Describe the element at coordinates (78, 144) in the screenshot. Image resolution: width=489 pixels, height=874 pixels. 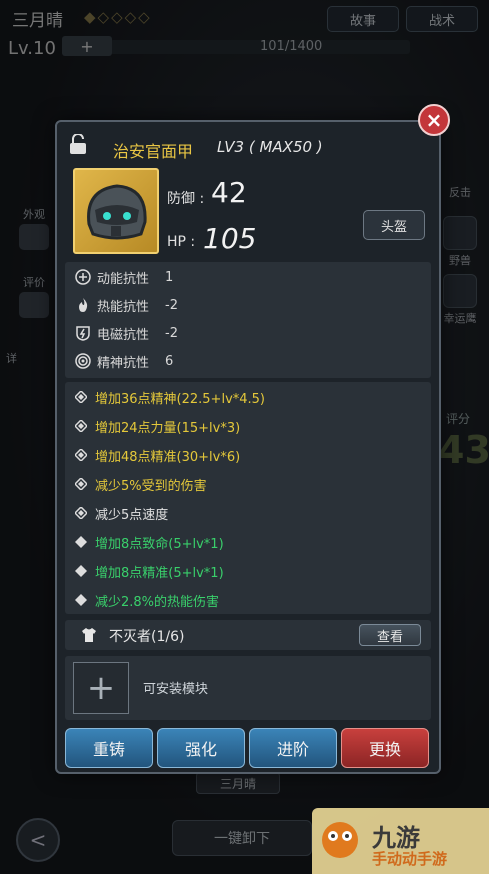
I see `unlock-icon` at that location.